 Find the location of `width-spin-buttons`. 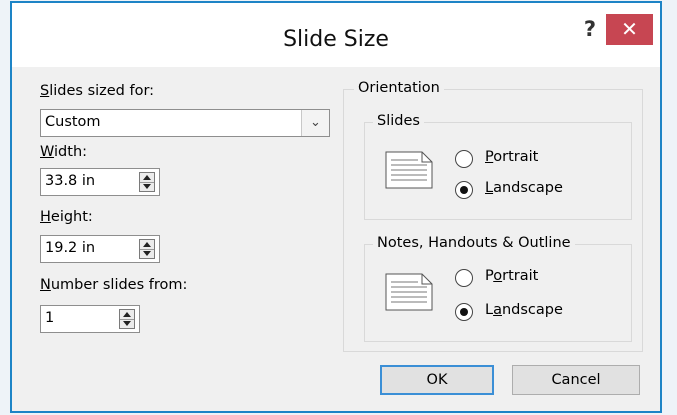

width-spin-buttons is located at coordinates (147, 182).